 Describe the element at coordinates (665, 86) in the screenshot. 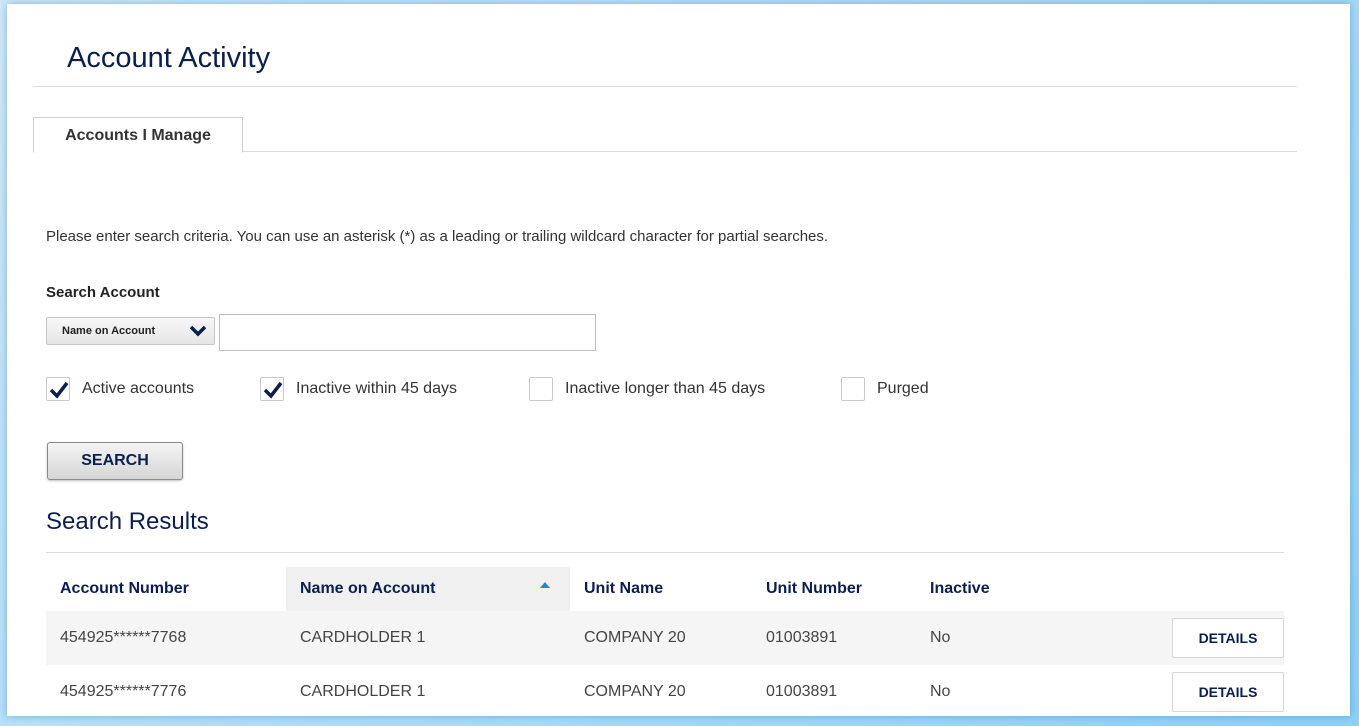

I see `title-divider` at that location.